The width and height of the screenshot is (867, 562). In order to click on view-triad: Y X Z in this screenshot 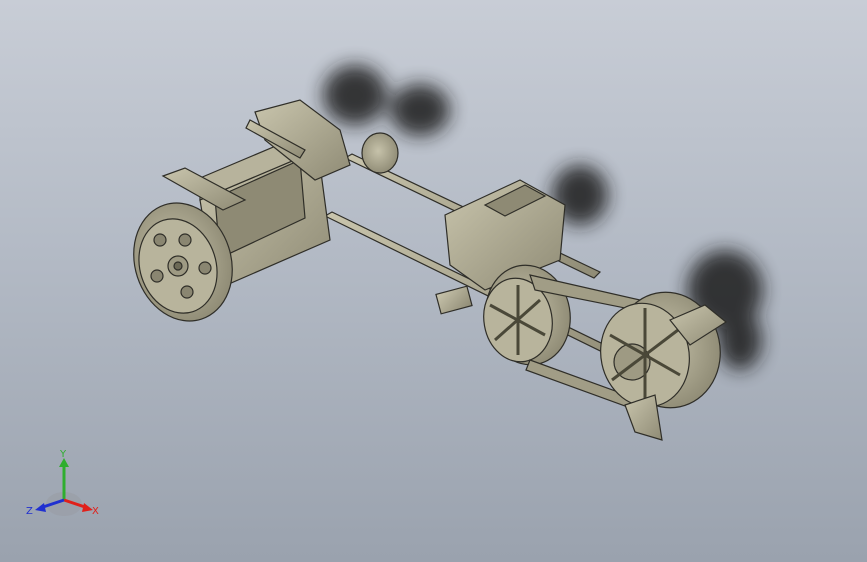, I will do `click(64, 488)`.